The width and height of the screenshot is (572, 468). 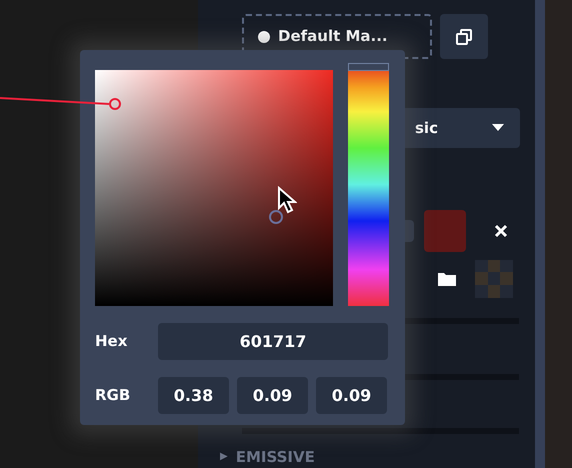 I want to click on hue-handle, so click(x=368, y=67).